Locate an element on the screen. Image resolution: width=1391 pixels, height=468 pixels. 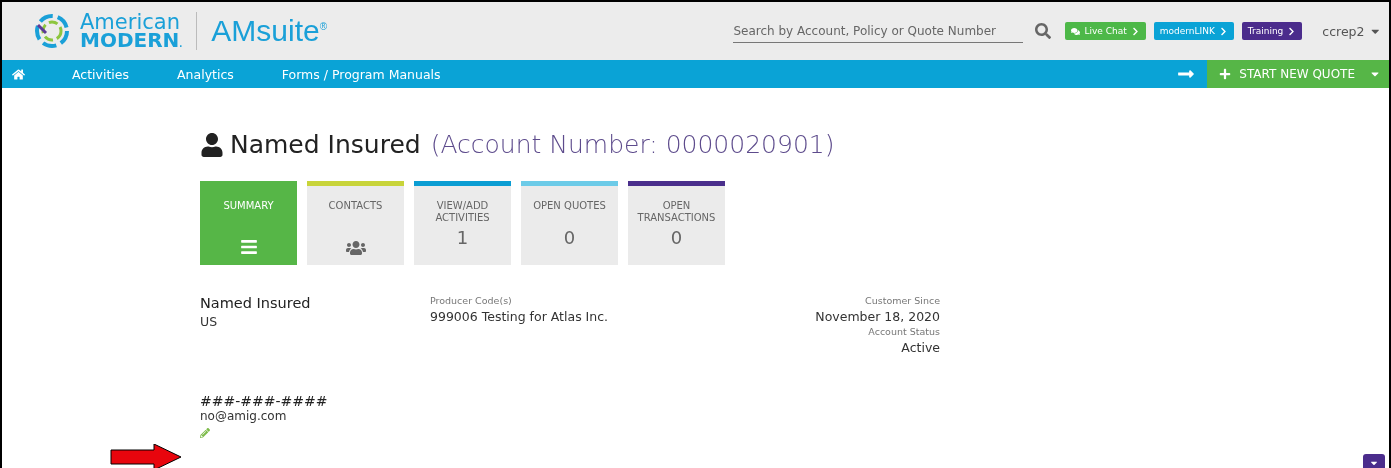
tile-label: SUMMARY is located at coordinates (248, 206).